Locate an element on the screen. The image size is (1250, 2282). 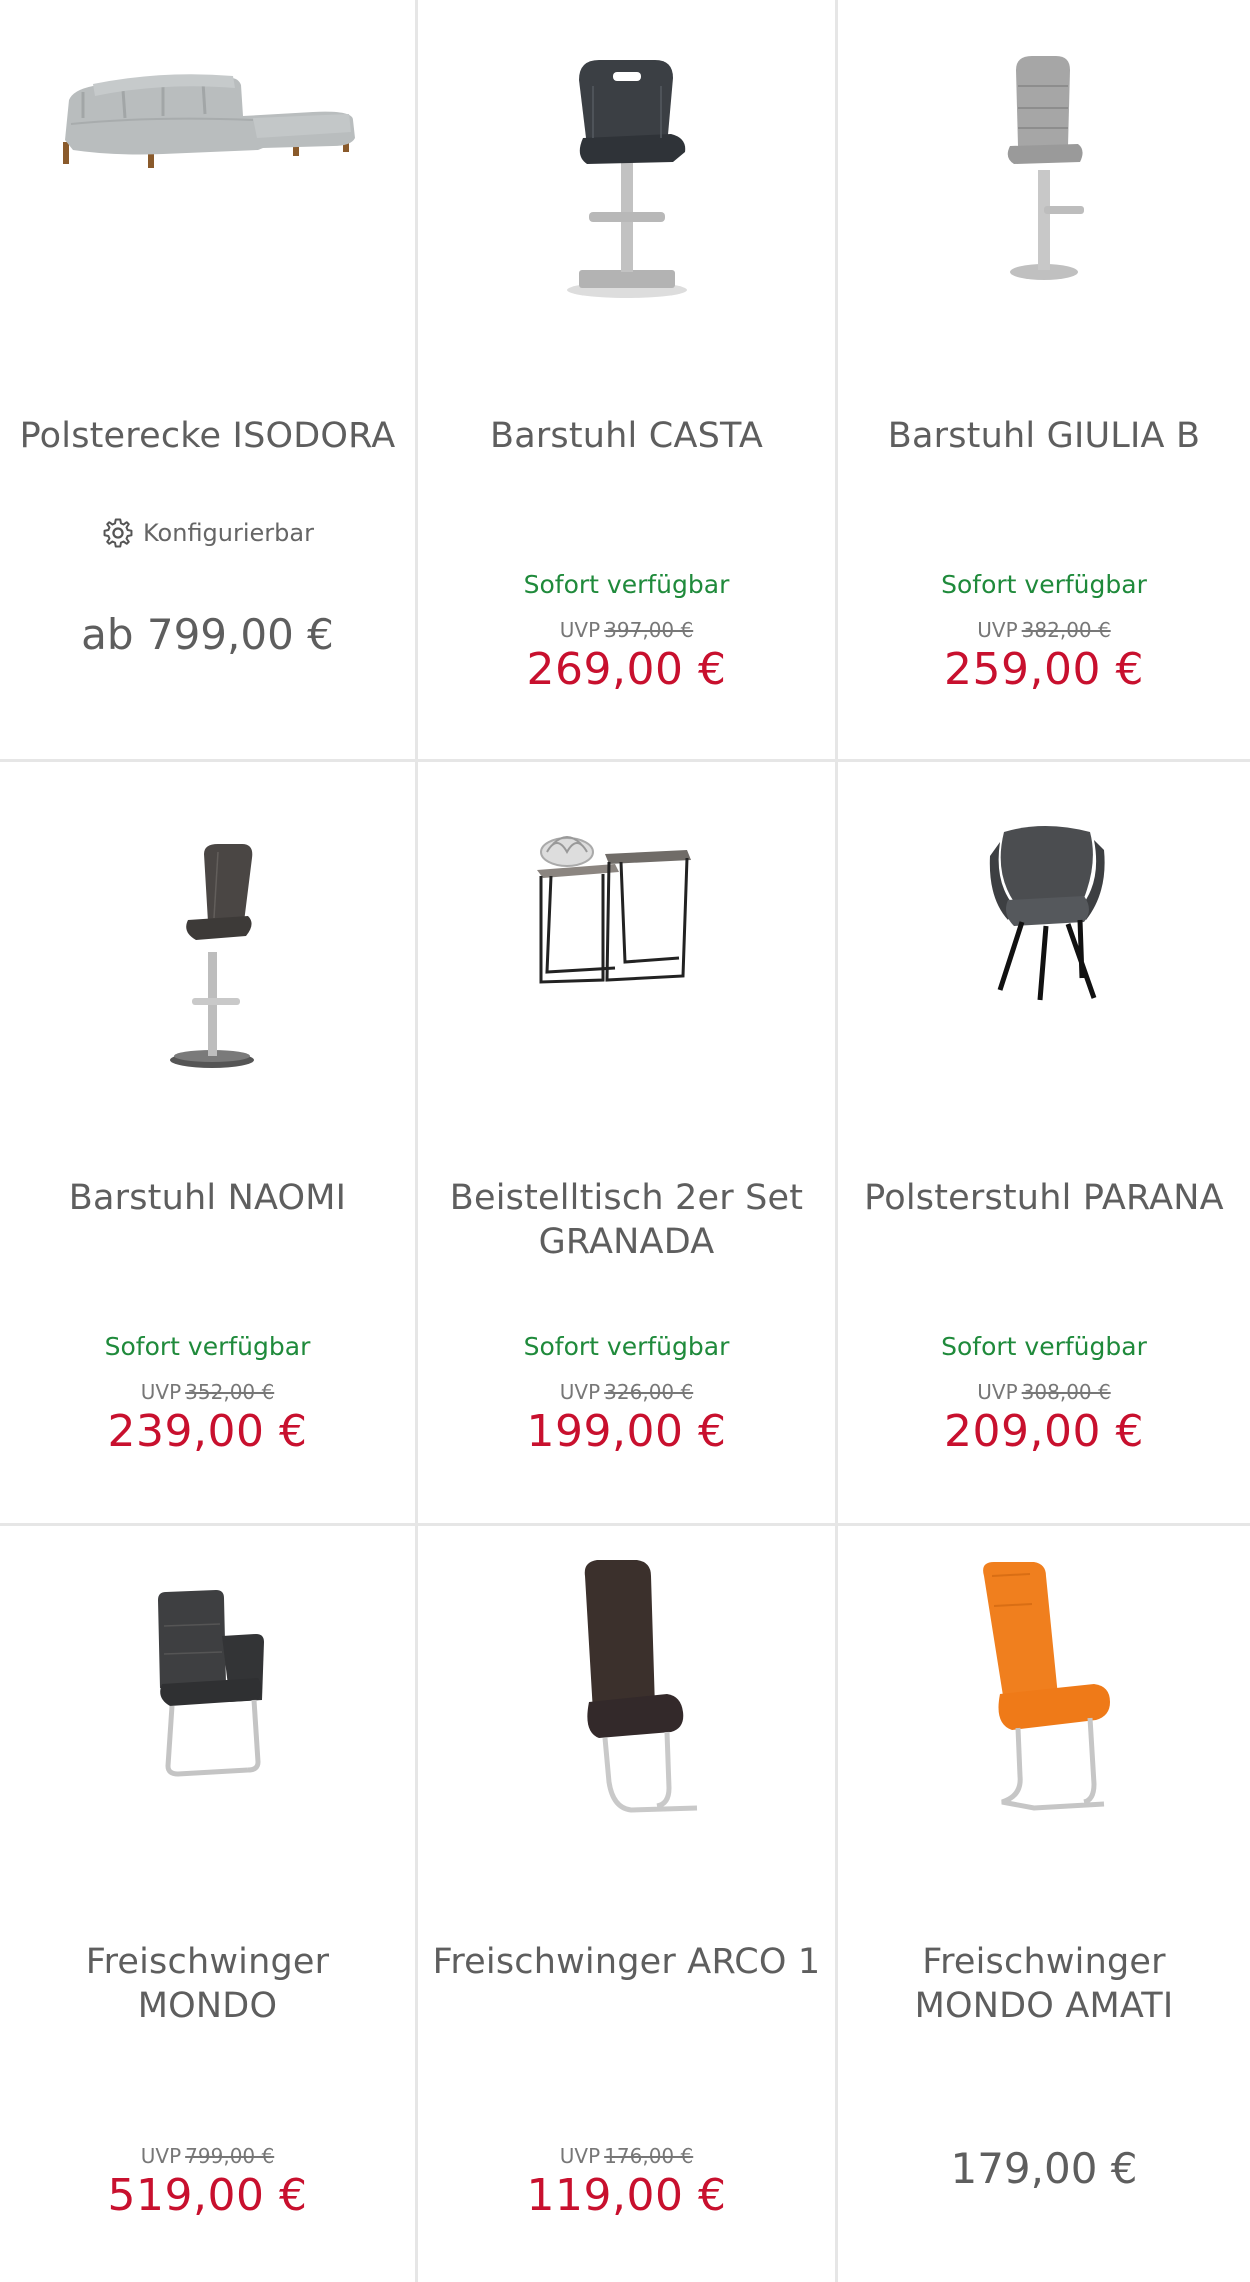
product-title: Barstuhl NAOMI is located at coordinates (207, 1198).